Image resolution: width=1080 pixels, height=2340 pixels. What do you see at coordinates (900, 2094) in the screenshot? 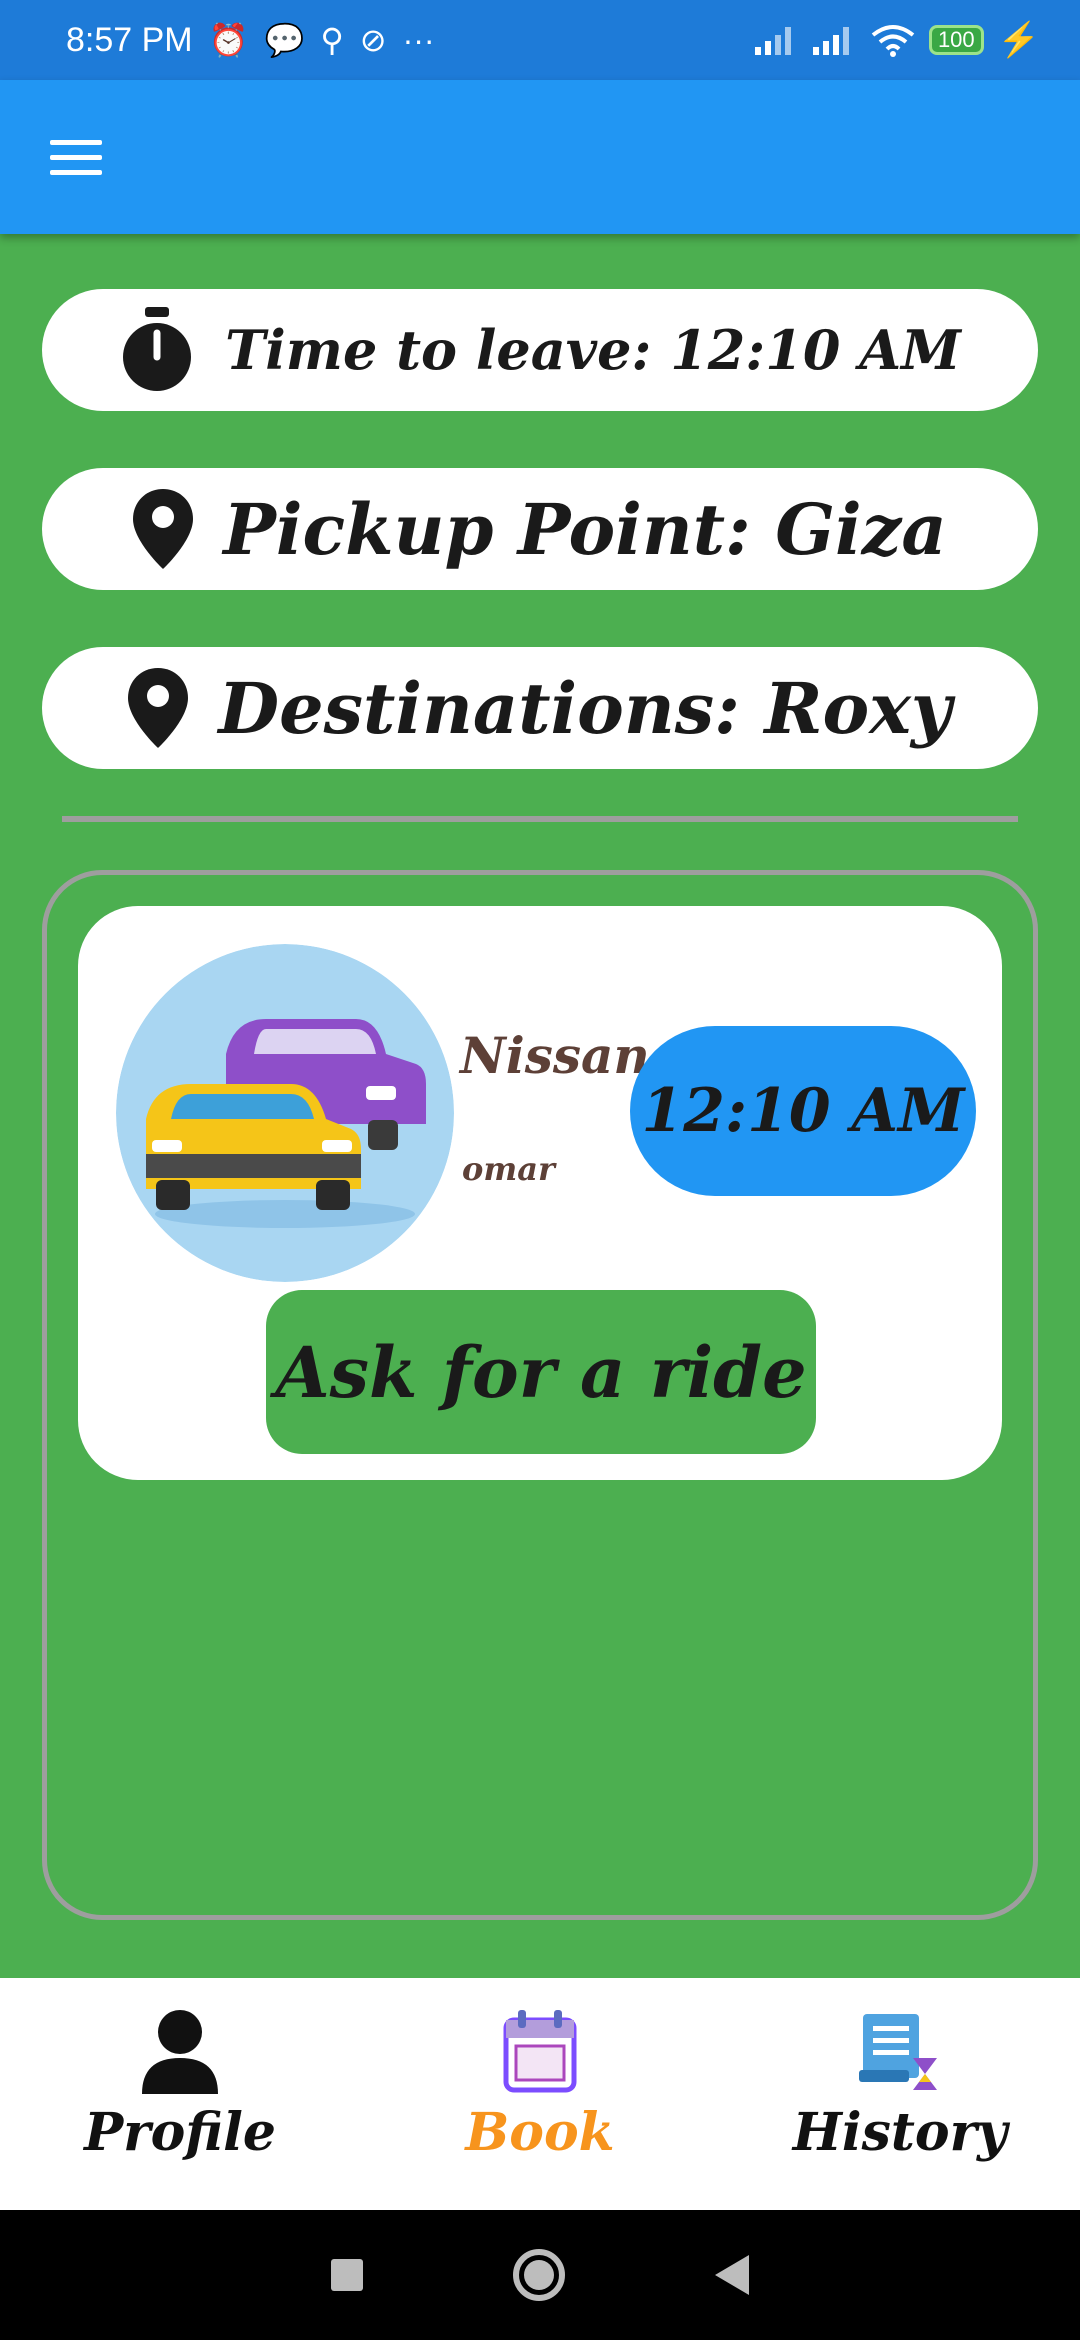
I see `nav-history: History` at bounding box center [900, 2094].